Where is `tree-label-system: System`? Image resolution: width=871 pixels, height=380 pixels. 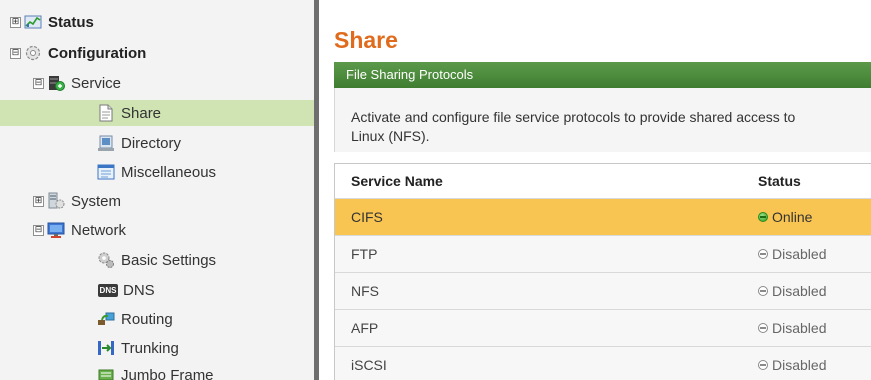
tree-label-system: System is located at coordinates (96, 201).